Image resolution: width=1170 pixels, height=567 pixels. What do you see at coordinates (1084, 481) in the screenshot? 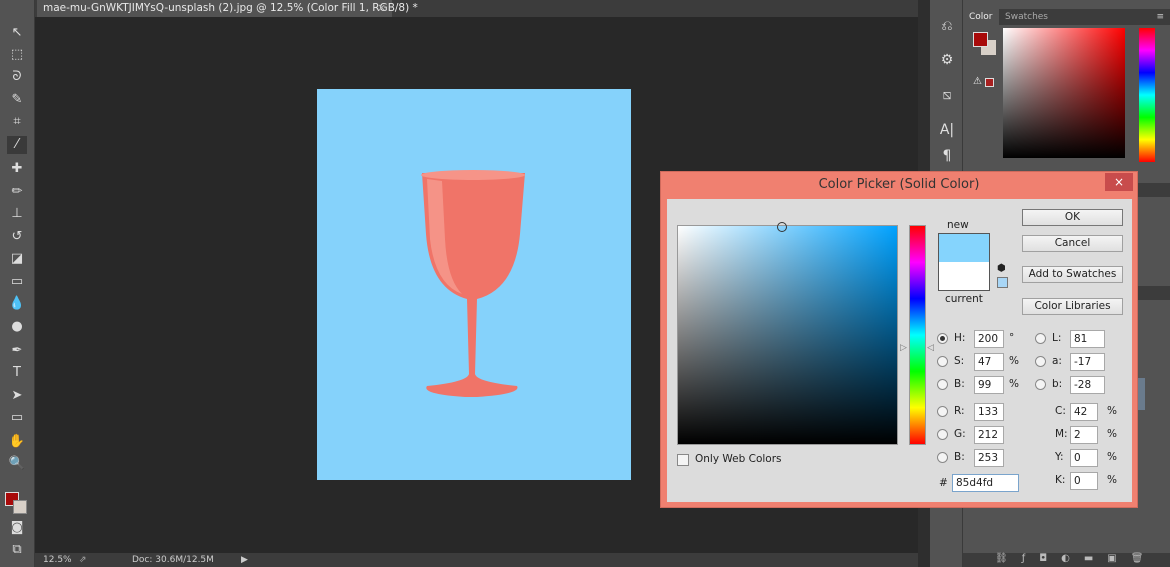
I see `input-k: 0` at bounding box center [1084, 481].